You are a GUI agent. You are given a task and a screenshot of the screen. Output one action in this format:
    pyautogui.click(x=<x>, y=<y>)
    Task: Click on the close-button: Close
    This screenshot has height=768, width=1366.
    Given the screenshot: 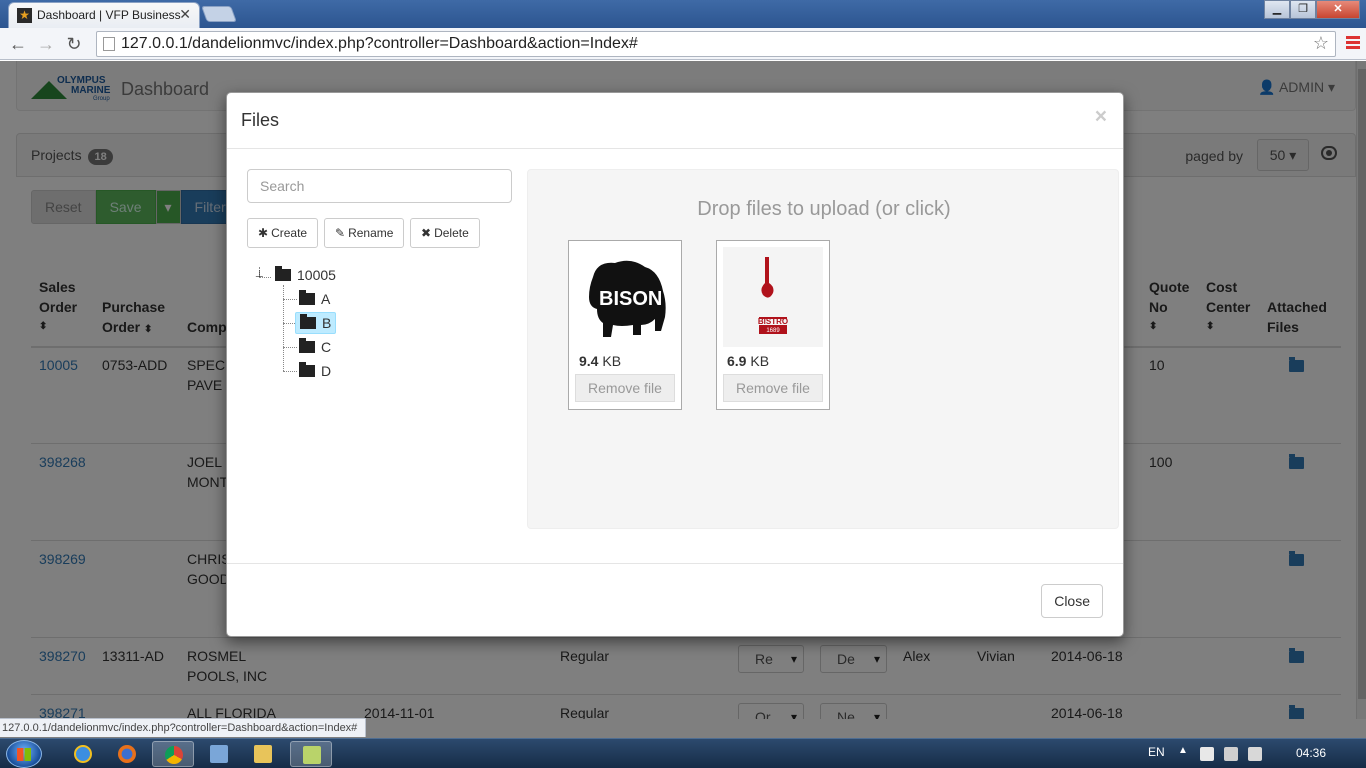 What is the action you would take?
    pyautogui.click(x=1072, y=601)
    